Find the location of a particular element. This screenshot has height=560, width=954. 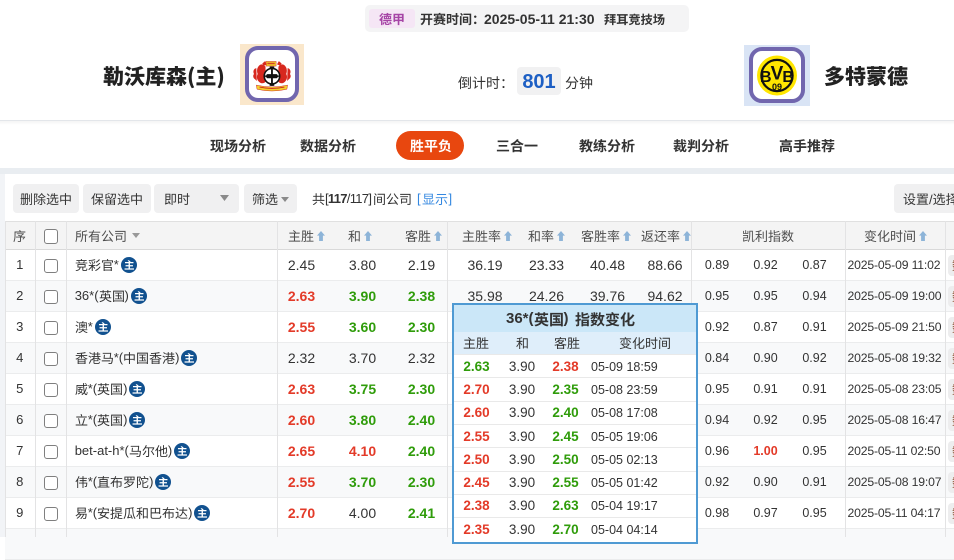

svg-text: 09 is located at coordinates (777, 87).